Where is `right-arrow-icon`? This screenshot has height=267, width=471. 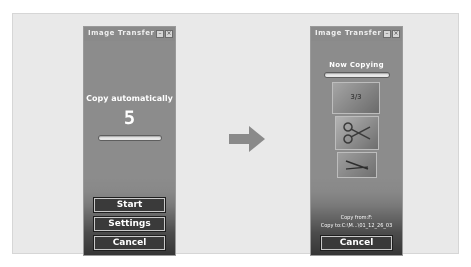 right-arrow-icon is located at coordinates (247, 139).